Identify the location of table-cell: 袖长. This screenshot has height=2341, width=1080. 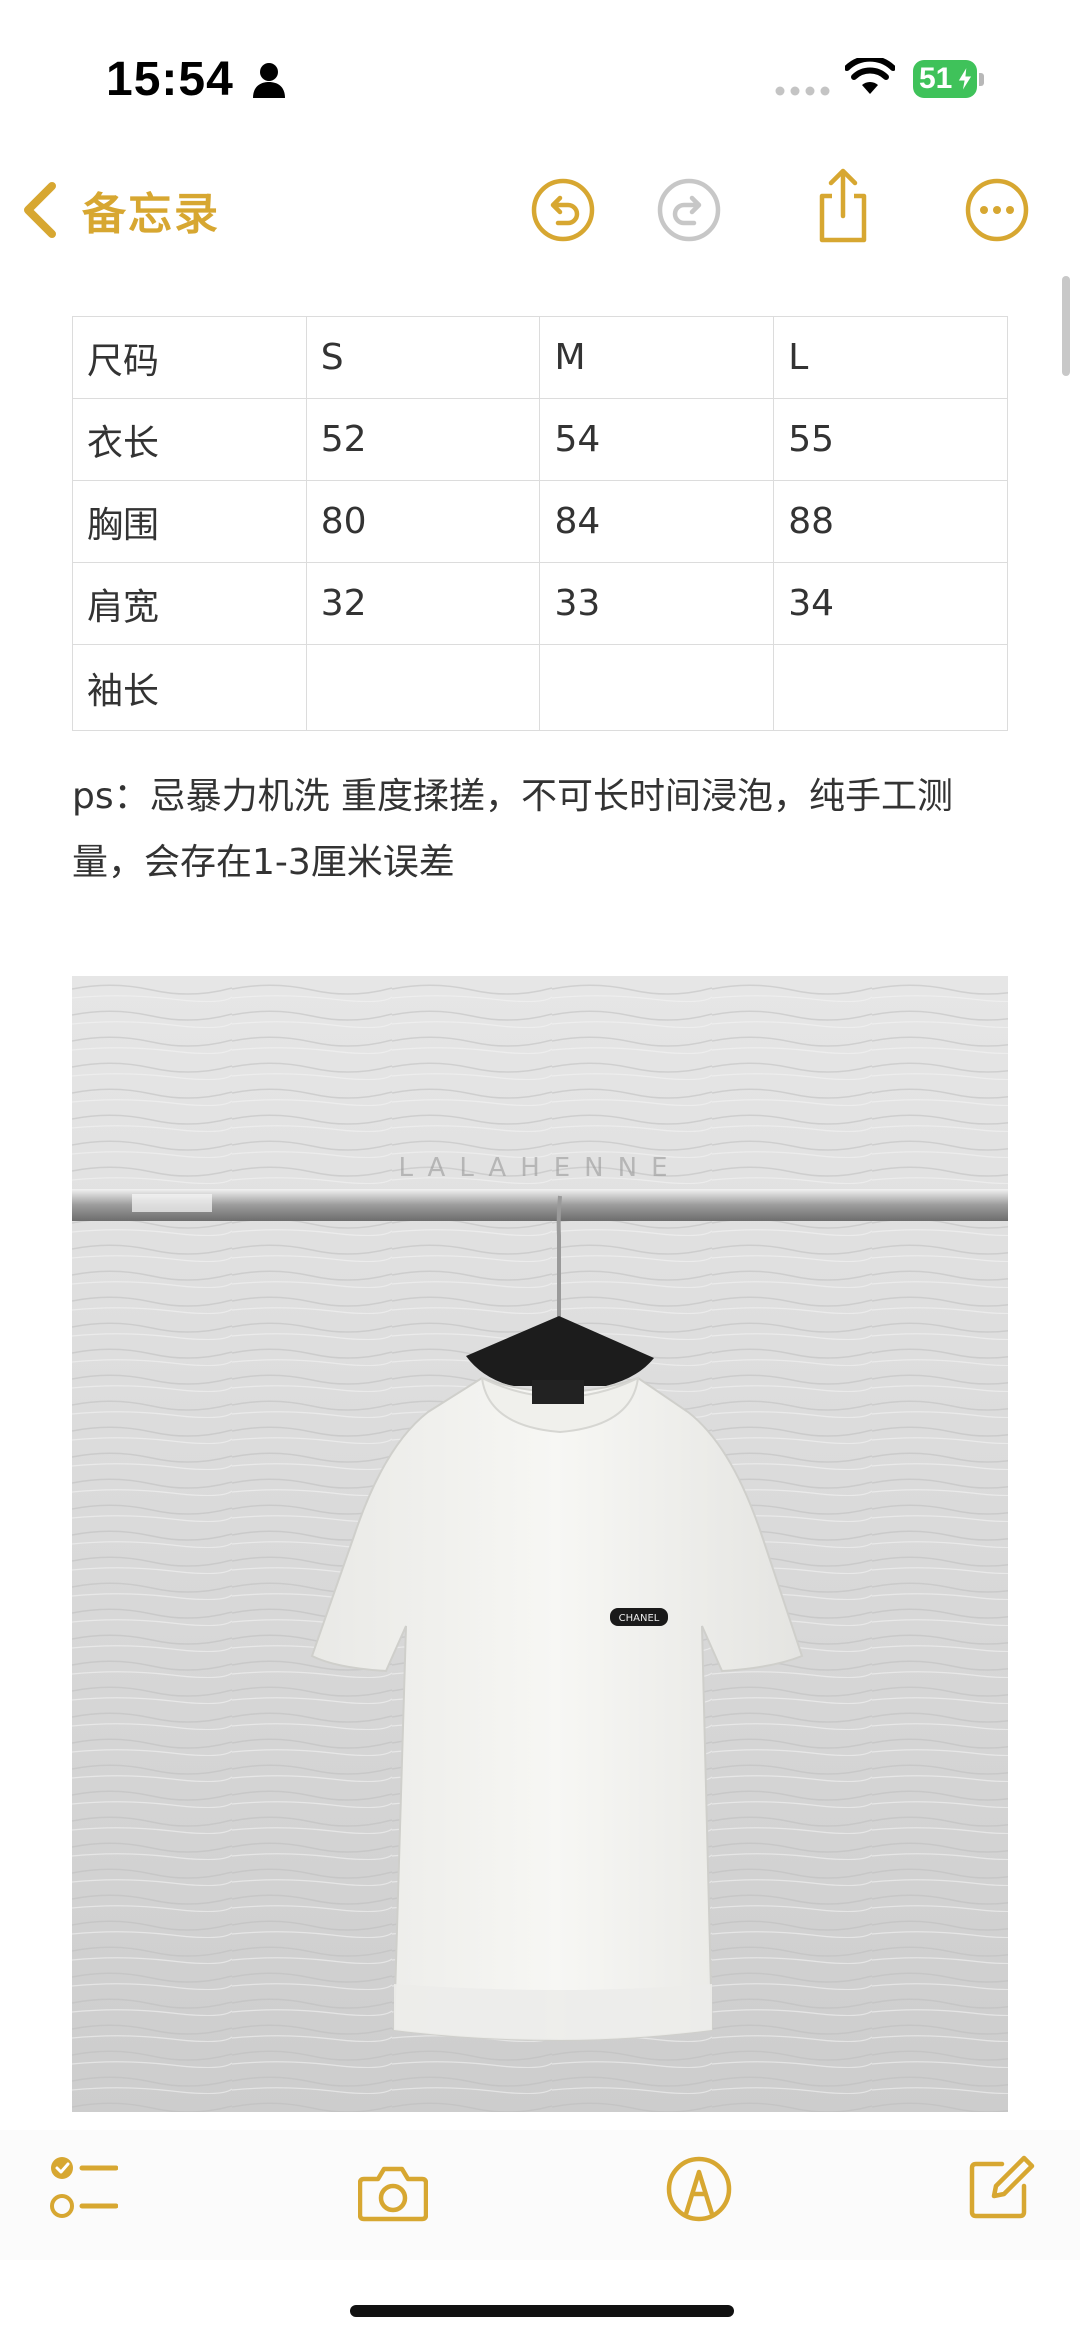
(189, 687).